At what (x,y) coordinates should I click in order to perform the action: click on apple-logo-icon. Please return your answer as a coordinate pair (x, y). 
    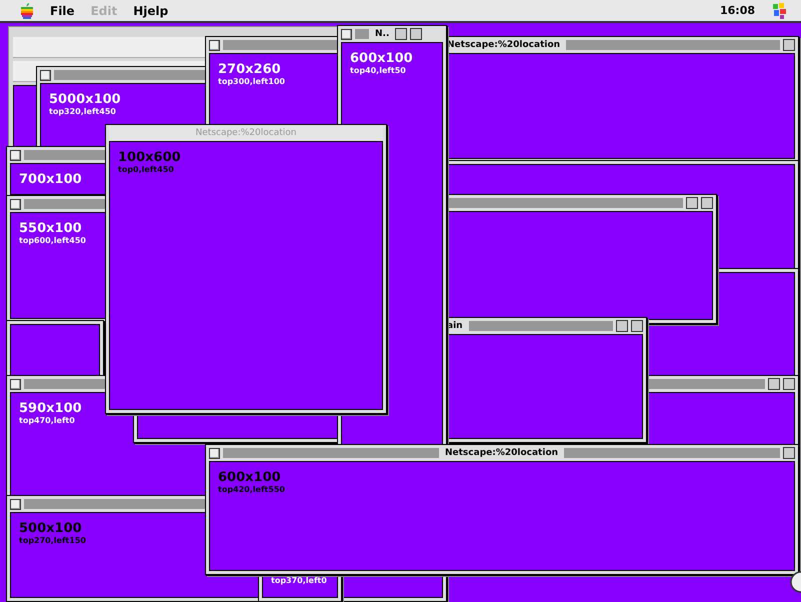
    Looking at the image, I should click on (27, 10).